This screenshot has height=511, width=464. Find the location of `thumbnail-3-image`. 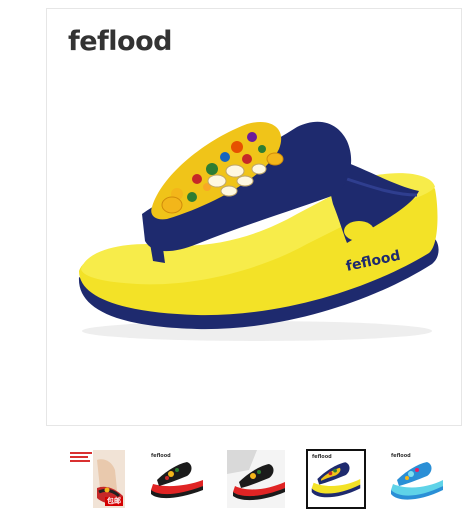

thumbnail-3-image is located at coordinates (256, 479).